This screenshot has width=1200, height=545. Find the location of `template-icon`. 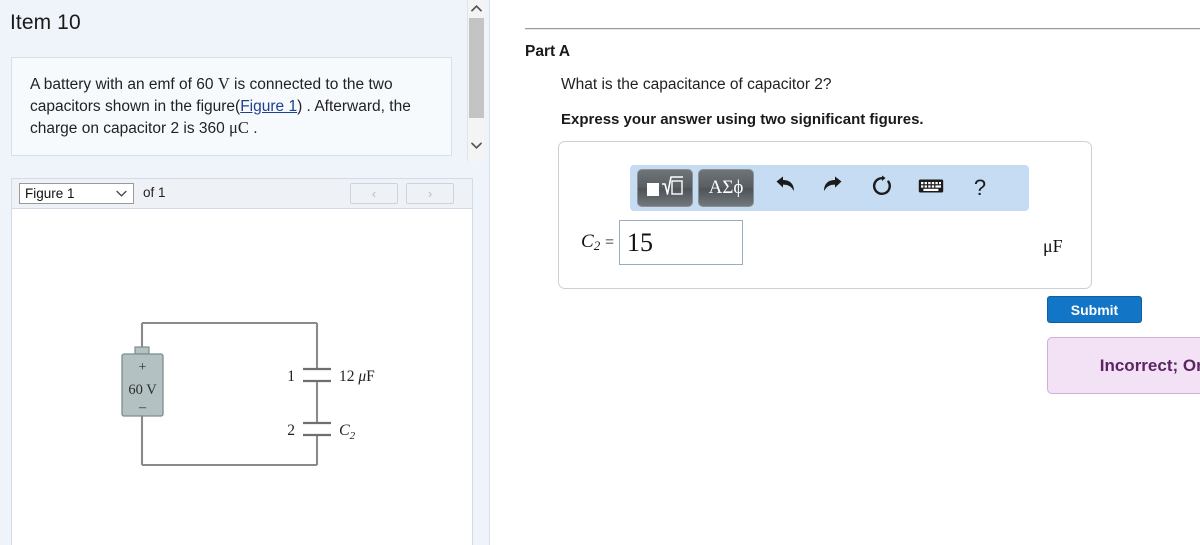

template-icon is located at coordinates (665, 188).